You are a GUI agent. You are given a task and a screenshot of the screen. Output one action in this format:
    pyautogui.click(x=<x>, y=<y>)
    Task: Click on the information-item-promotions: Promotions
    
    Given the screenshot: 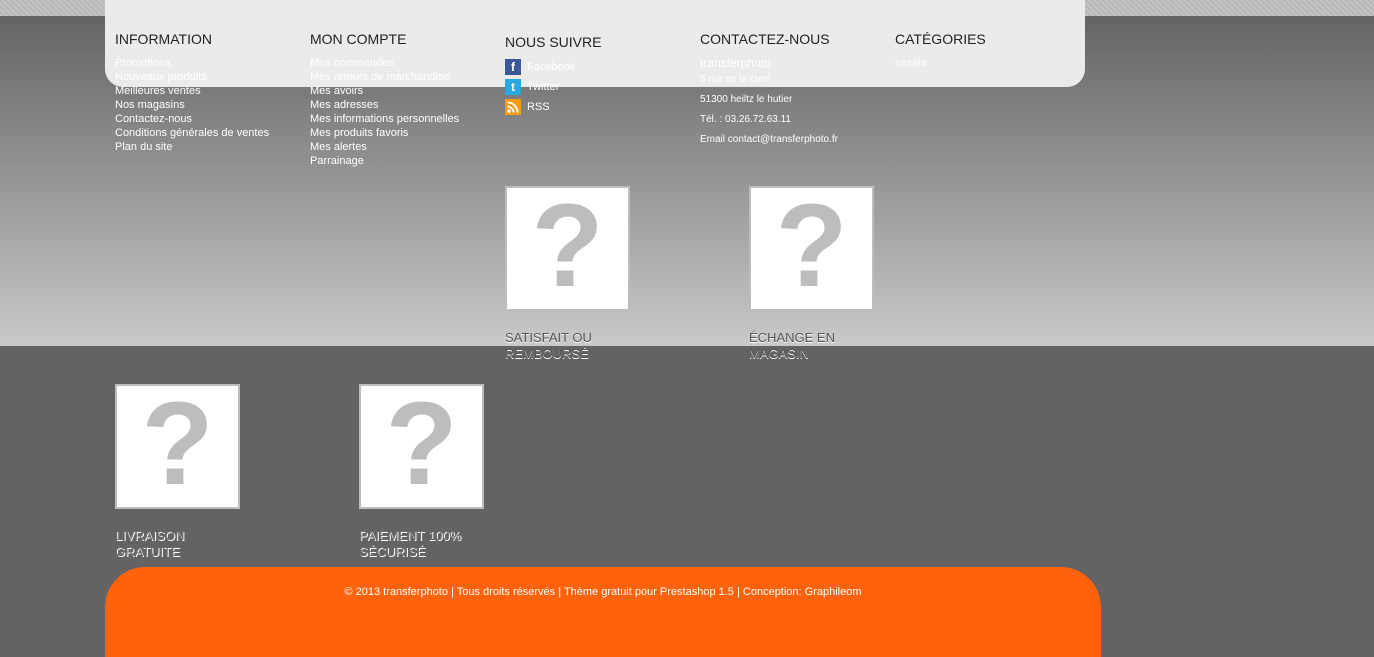 What is the action you would take?
    pyautogui.click(x=192, y=63)
    